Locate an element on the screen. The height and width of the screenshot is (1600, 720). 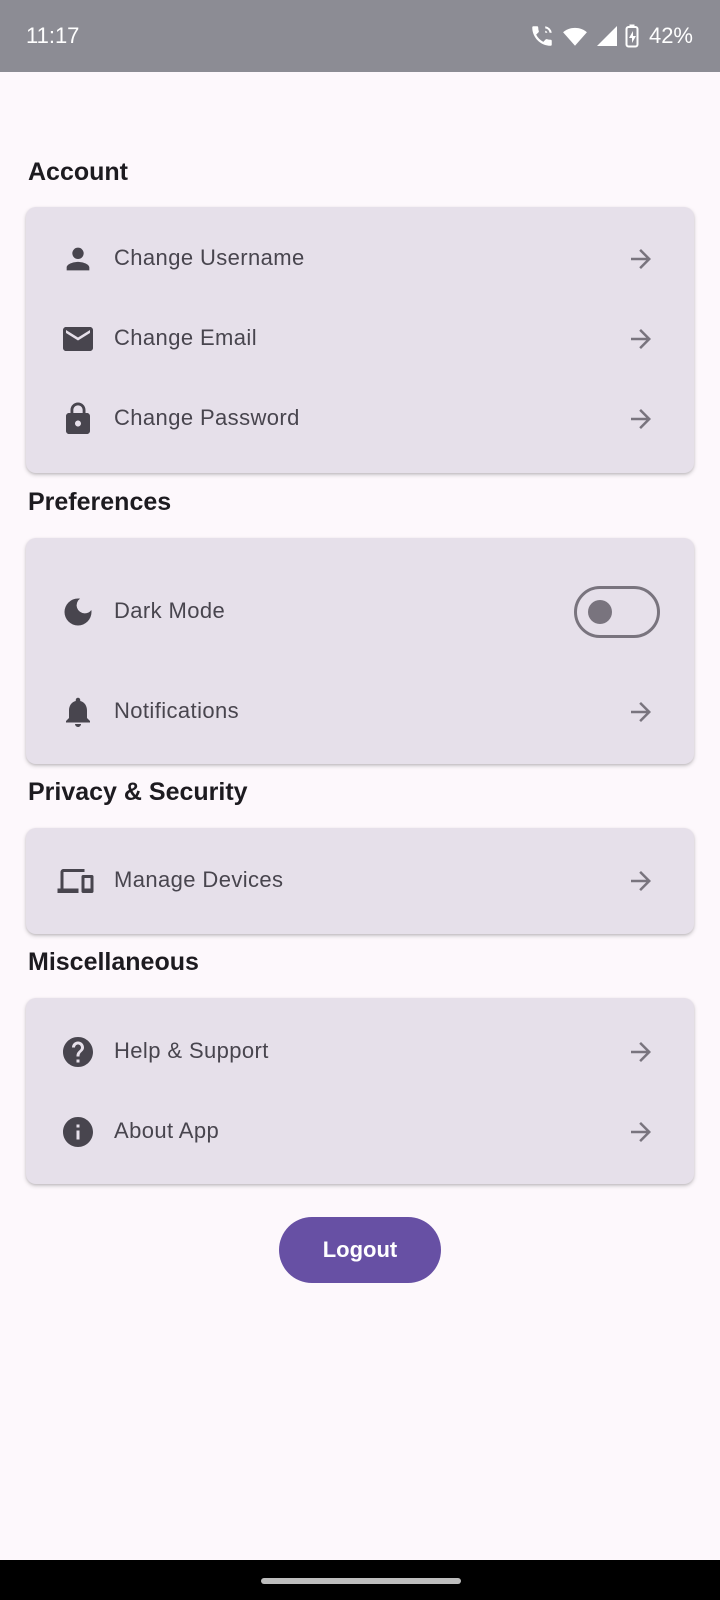
signal-icon is located at coordinates (607, 36).